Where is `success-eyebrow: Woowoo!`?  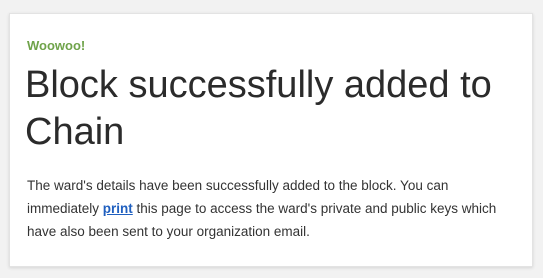
success-eyebrow: Woowoo! is located at coordinates (56, 45).